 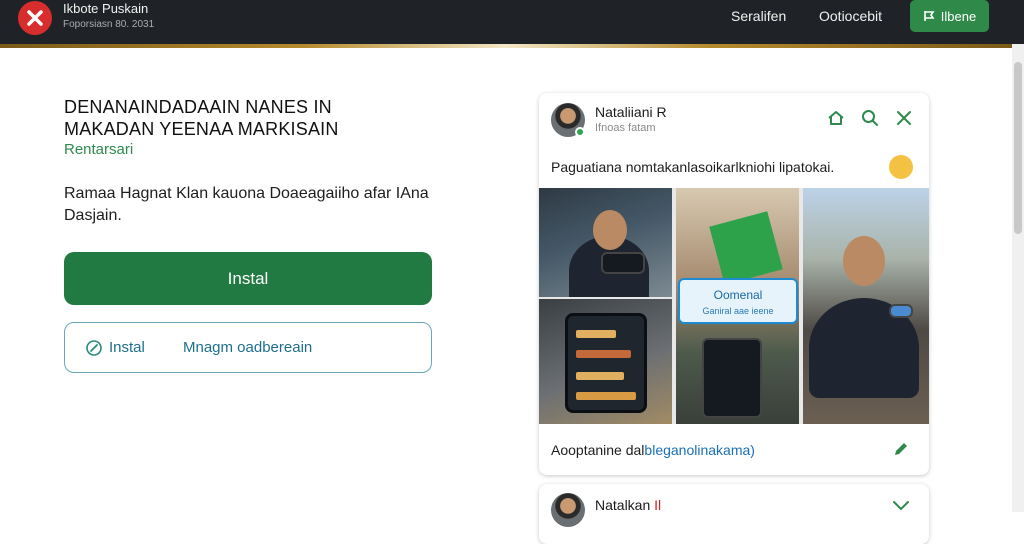 What do you see at coordinates (866, 306) in the screenshot?
I see `photo-man-at-laptop` at bounding box center [866, 306].